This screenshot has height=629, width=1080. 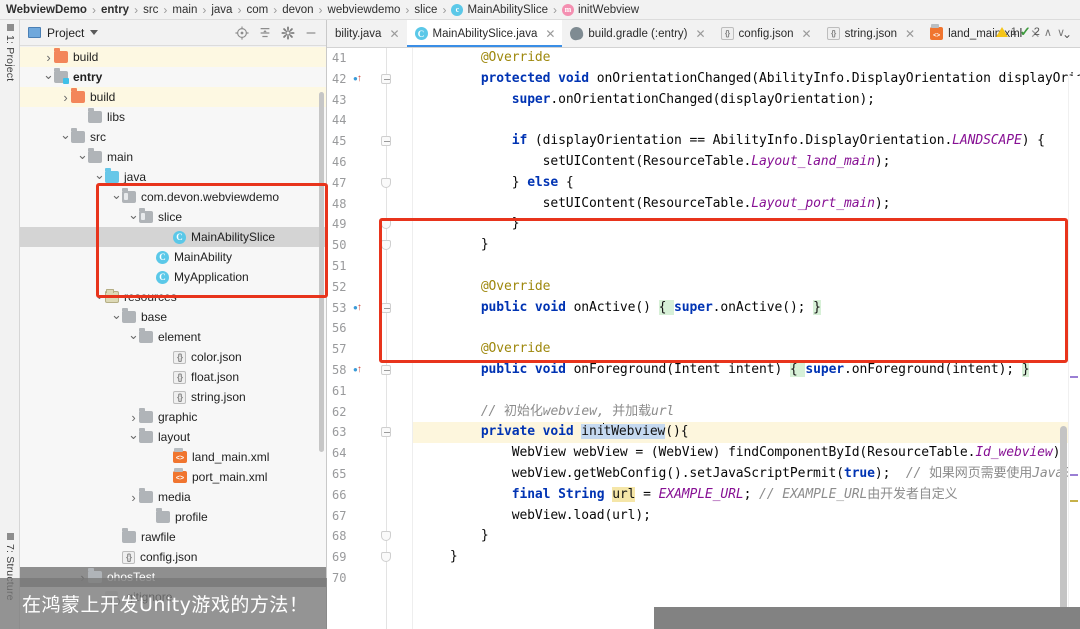 What do you see at coordinates (10, 69) in the screenshot?
I see `tool-tab-project: 1: Project` at bounding box center [10, 69].